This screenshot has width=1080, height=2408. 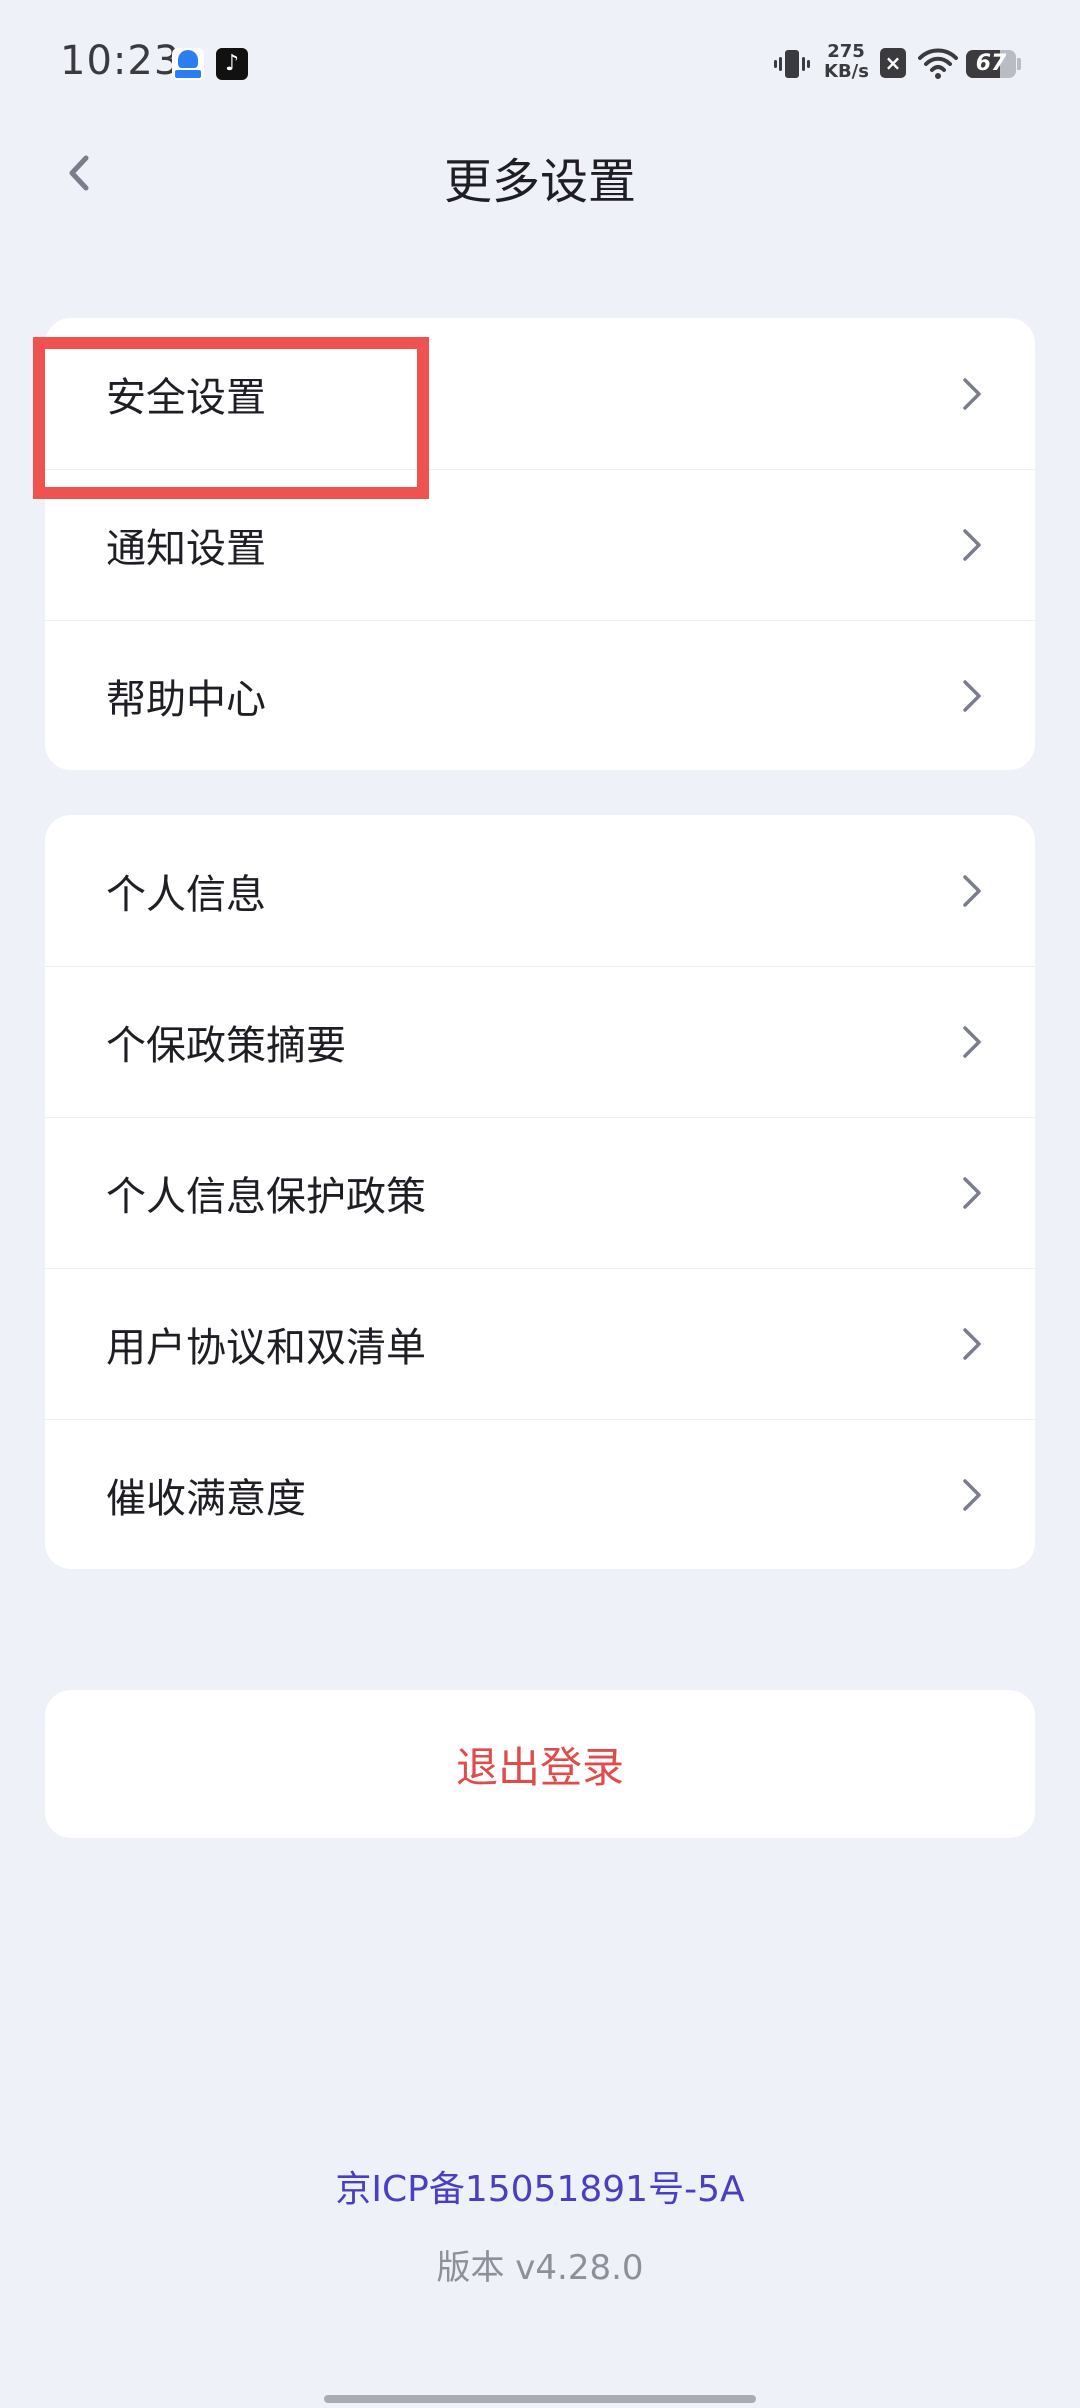 I want to click on page-title: 更多设置, so click(x=539, y=182).